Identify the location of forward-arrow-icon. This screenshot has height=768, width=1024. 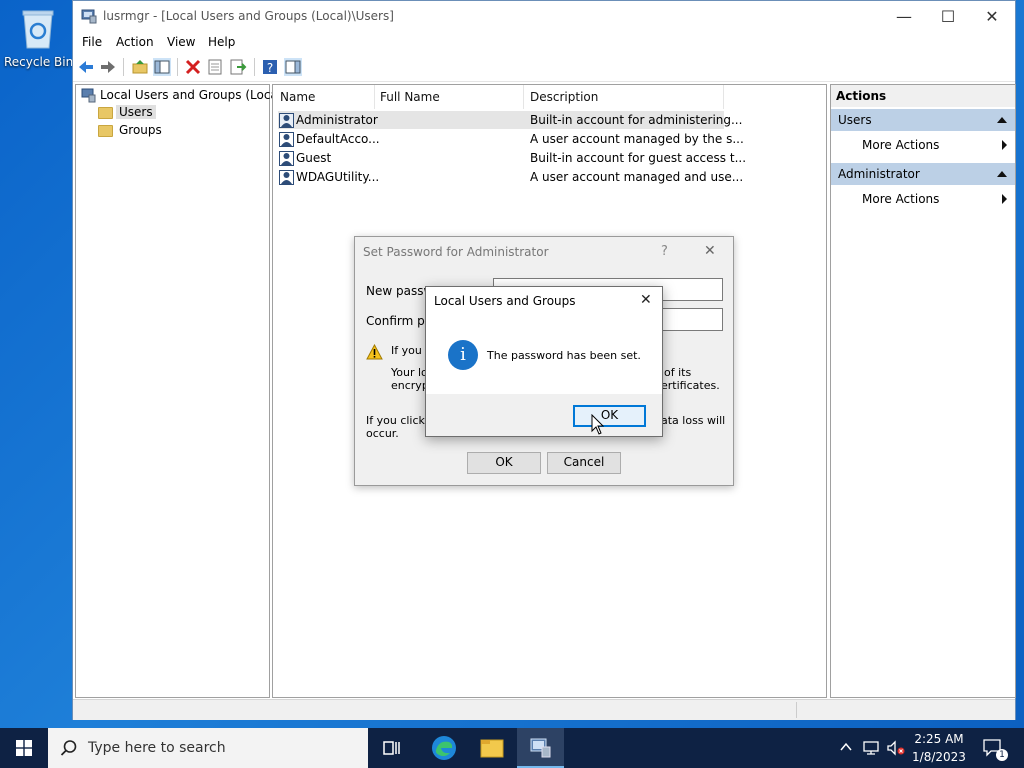
(108, 67).